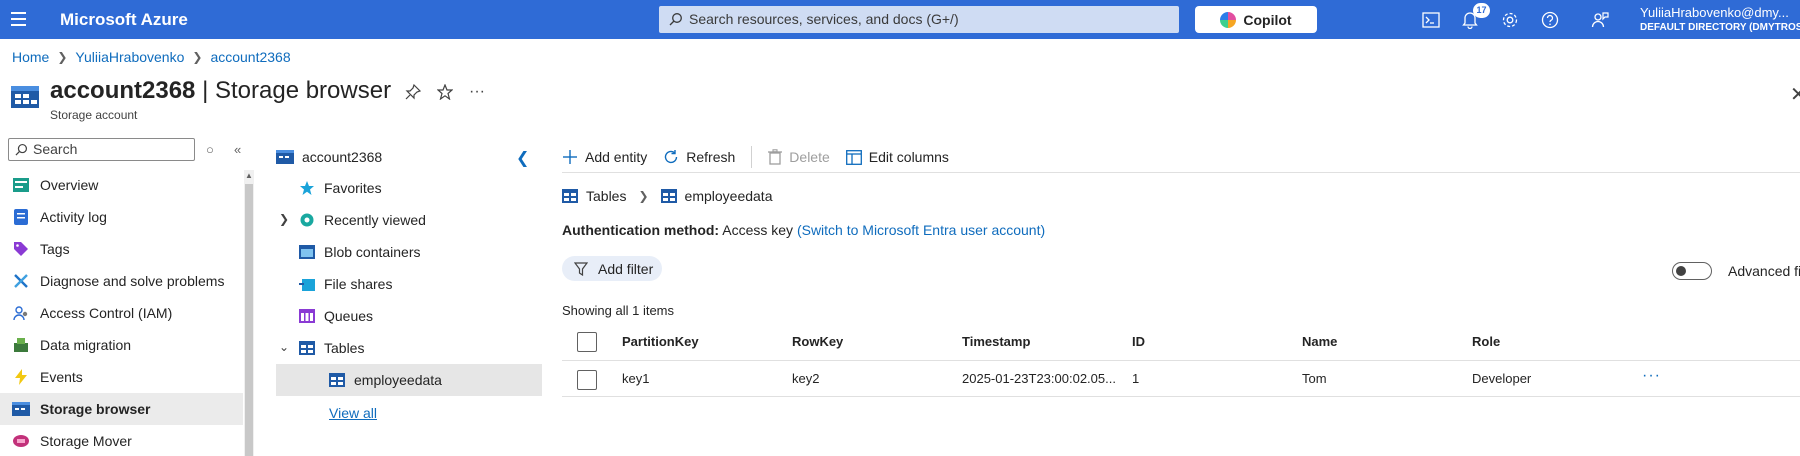 The width and height of the screenshot is (1800, 456). I want to click on tree-item-file-shares: File shares, so click(409, 284).